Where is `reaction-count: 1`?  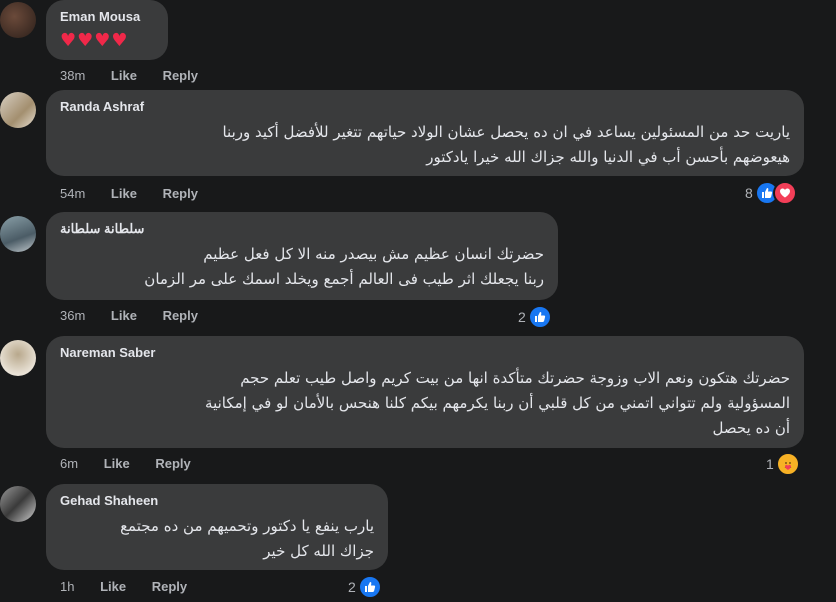
reaction-count: 1 is located at coordinates (770, 464).